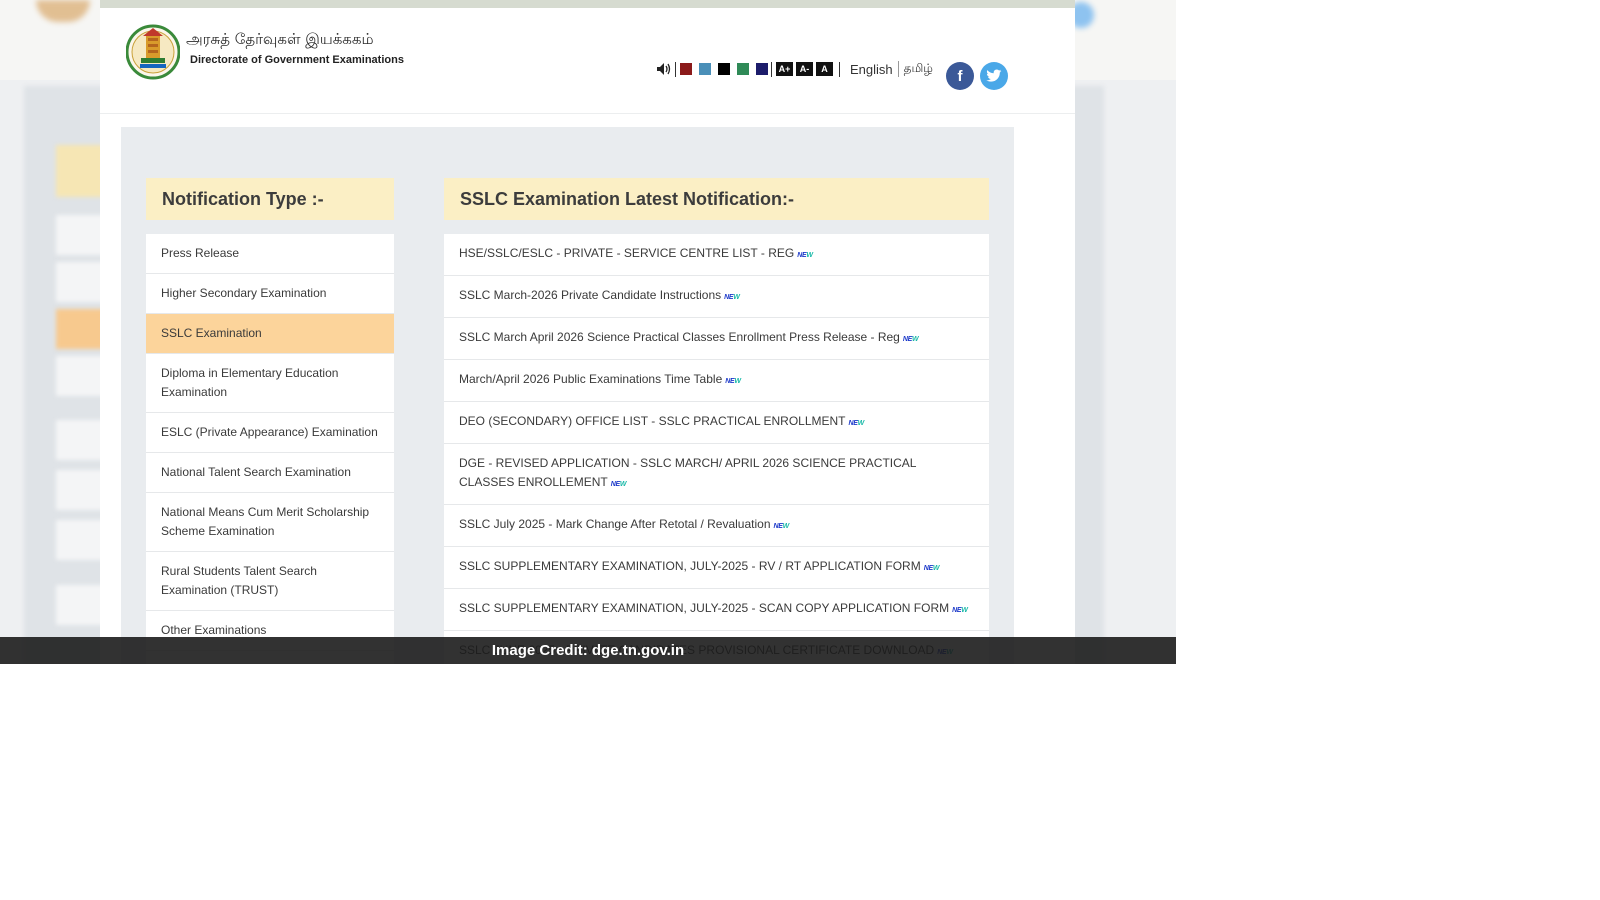 The height and width of the screenshot is (900, 1600). What do you see at coordinates (784, 69) in the screenshot?
I see `font-increase-button: A+` at bounding box center [784, 69].